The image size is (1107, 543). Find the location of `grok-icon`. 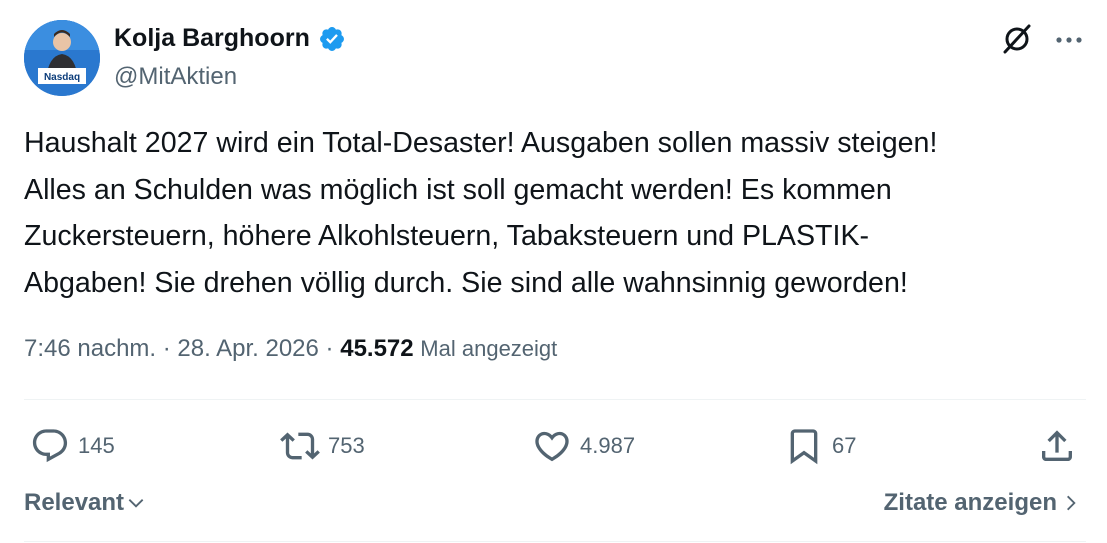

grok-icon is located at coordinates (1017, 39).